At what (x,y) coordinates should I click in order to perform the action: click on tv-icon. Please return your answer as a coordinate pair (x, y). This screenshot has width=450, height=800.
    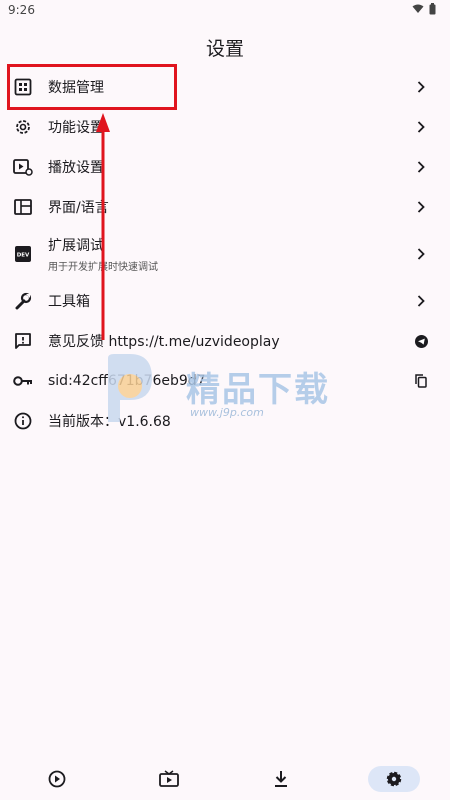
    Looking at the image, I should click on (169, 778).